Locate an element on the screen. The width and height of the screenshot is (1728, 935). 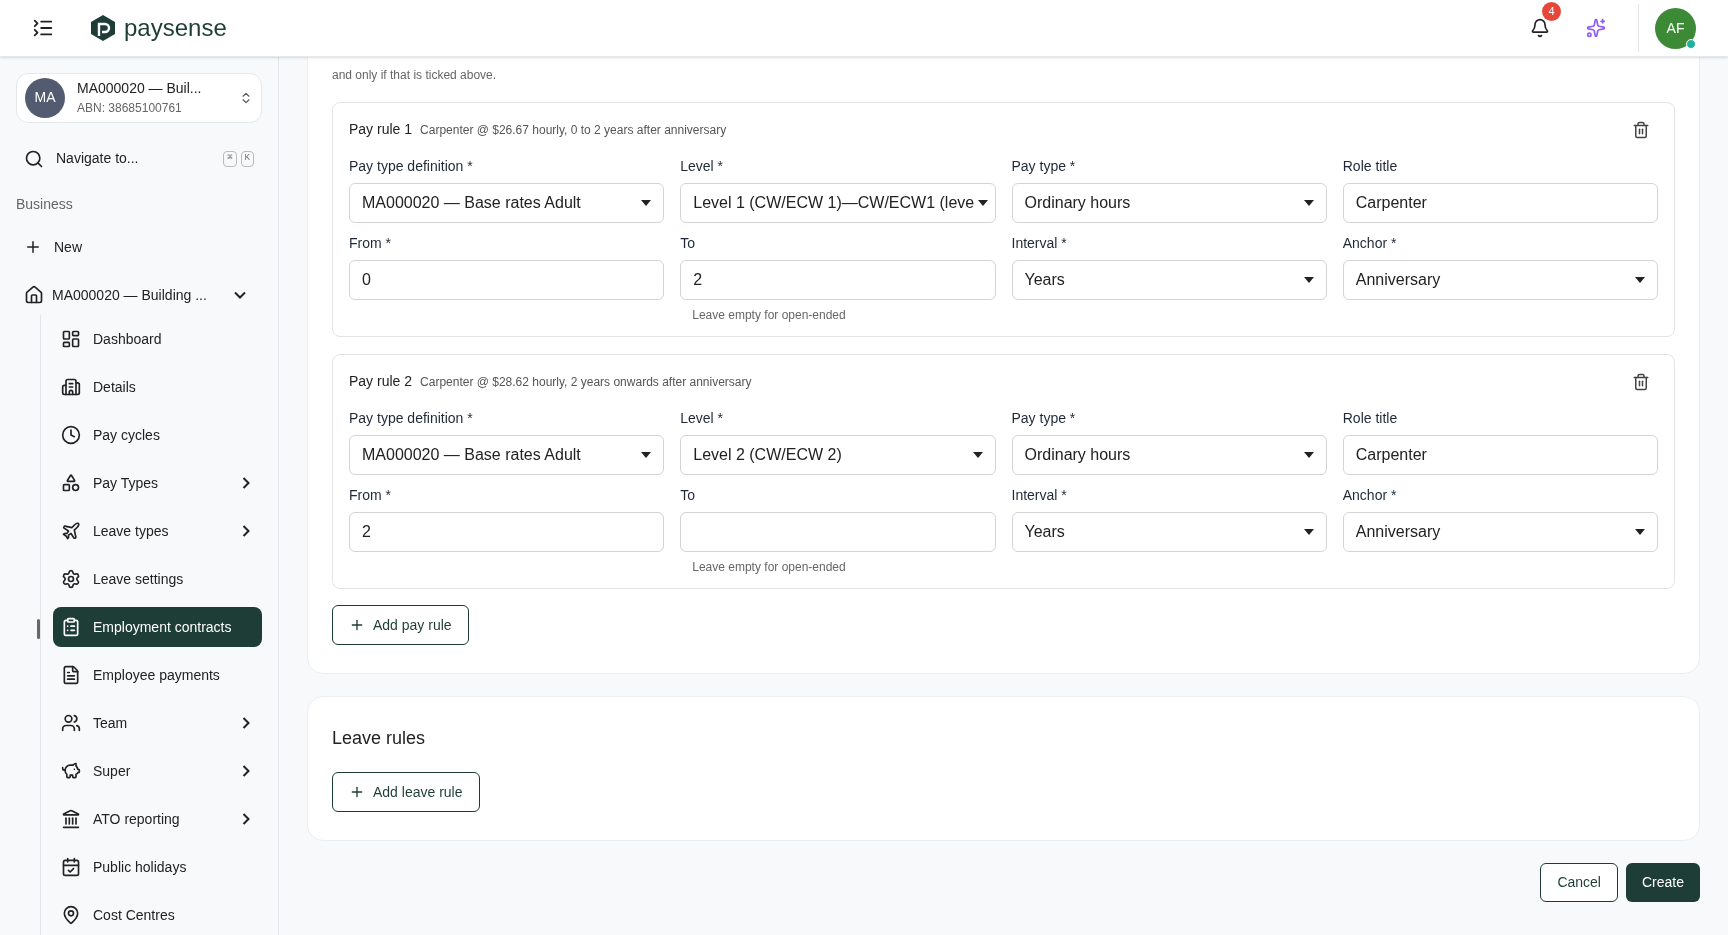
field-label: Level * is located at coordinates (702, 418).